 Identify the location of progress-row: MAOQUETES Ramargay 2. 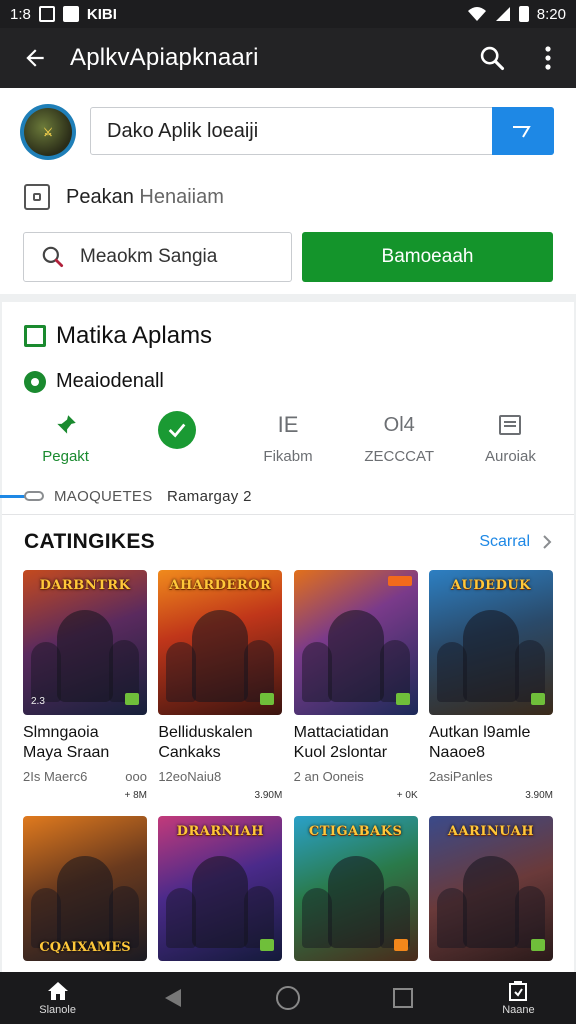
(288, 496).